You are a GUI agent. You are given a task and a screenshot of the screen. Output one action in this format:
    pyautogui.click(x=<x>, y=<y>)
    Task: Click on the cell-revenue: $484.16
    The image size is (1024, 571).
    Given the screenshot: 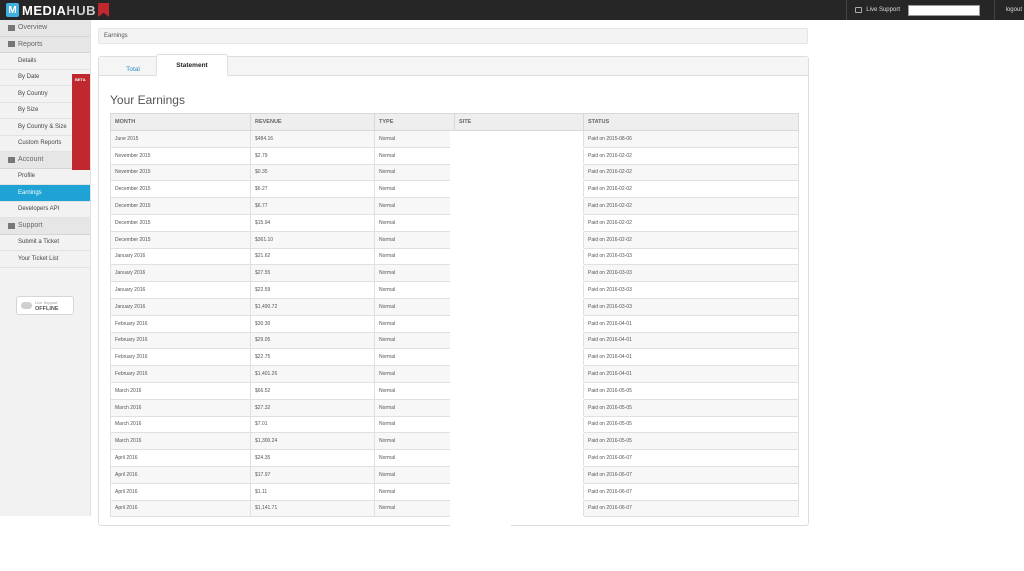 What is the action you would take?
    pyautogui.click(x=312, y=139)
    